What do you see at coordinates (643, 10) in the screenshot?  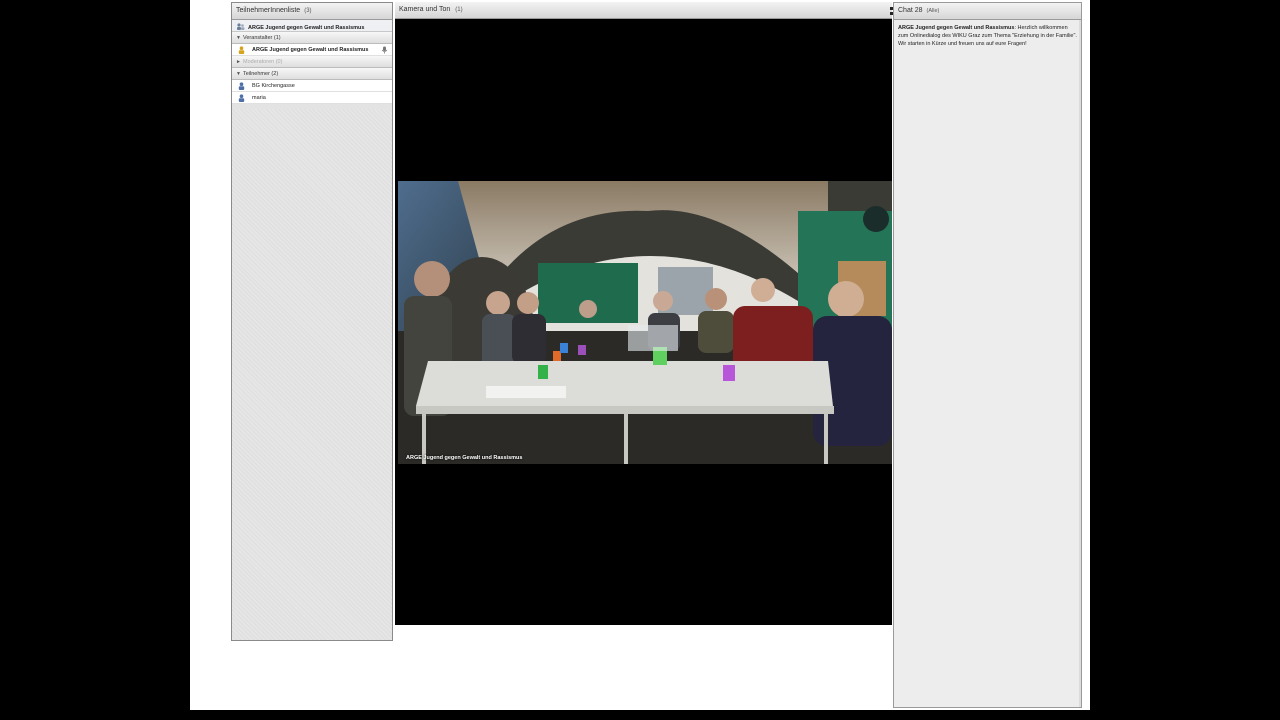 I see `camera-pod-header: Kamera und Ton (1)` at bounding box center [643, 10].